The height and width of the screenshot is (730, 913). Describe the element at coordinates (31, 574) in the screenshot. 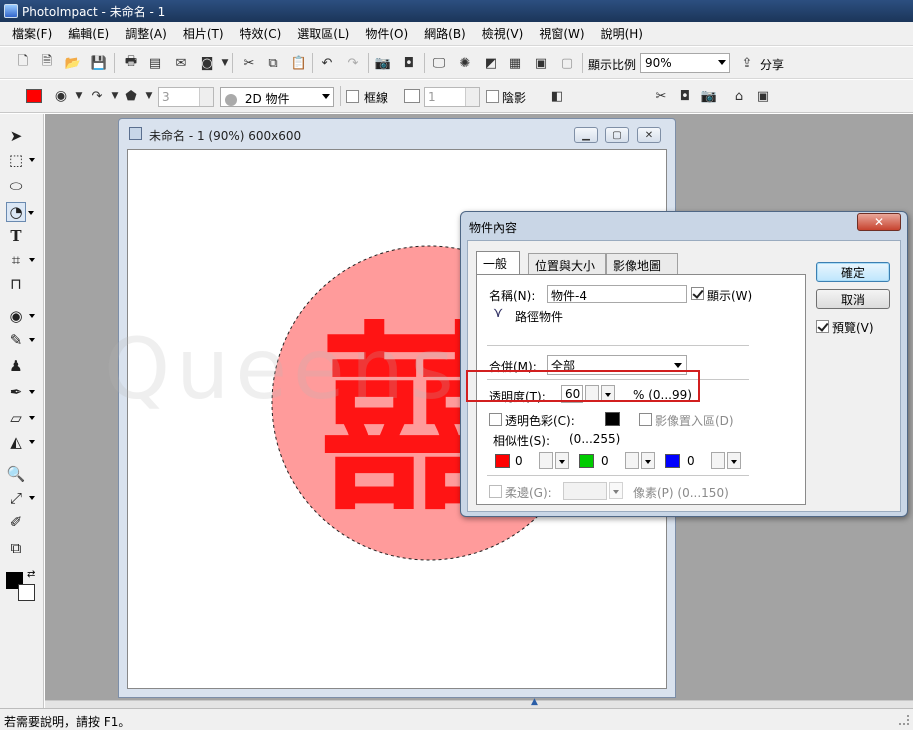

I see `swap-colors-icon: ⇄` at that location.